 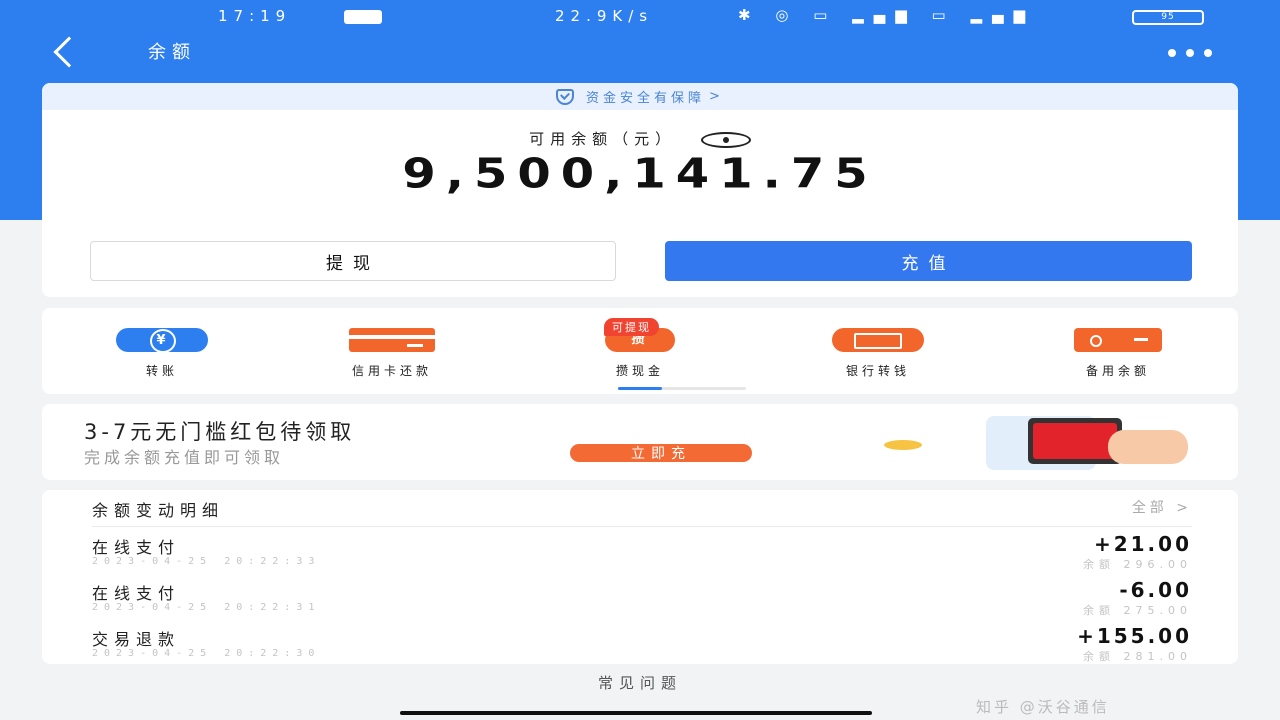 I want to click on transfer-icon, so click(x=162, y=340).